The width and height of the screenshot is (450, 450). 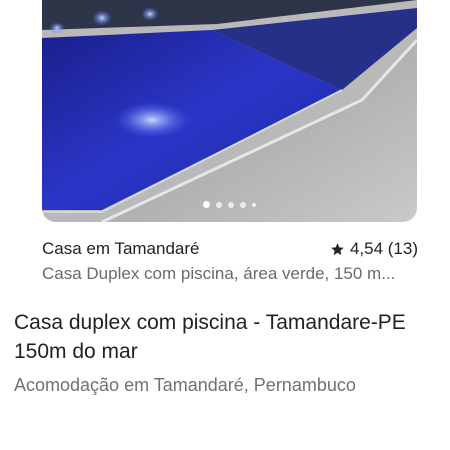 I want to click on rating-value: 4,54 (13), so click(x=383, y=248).